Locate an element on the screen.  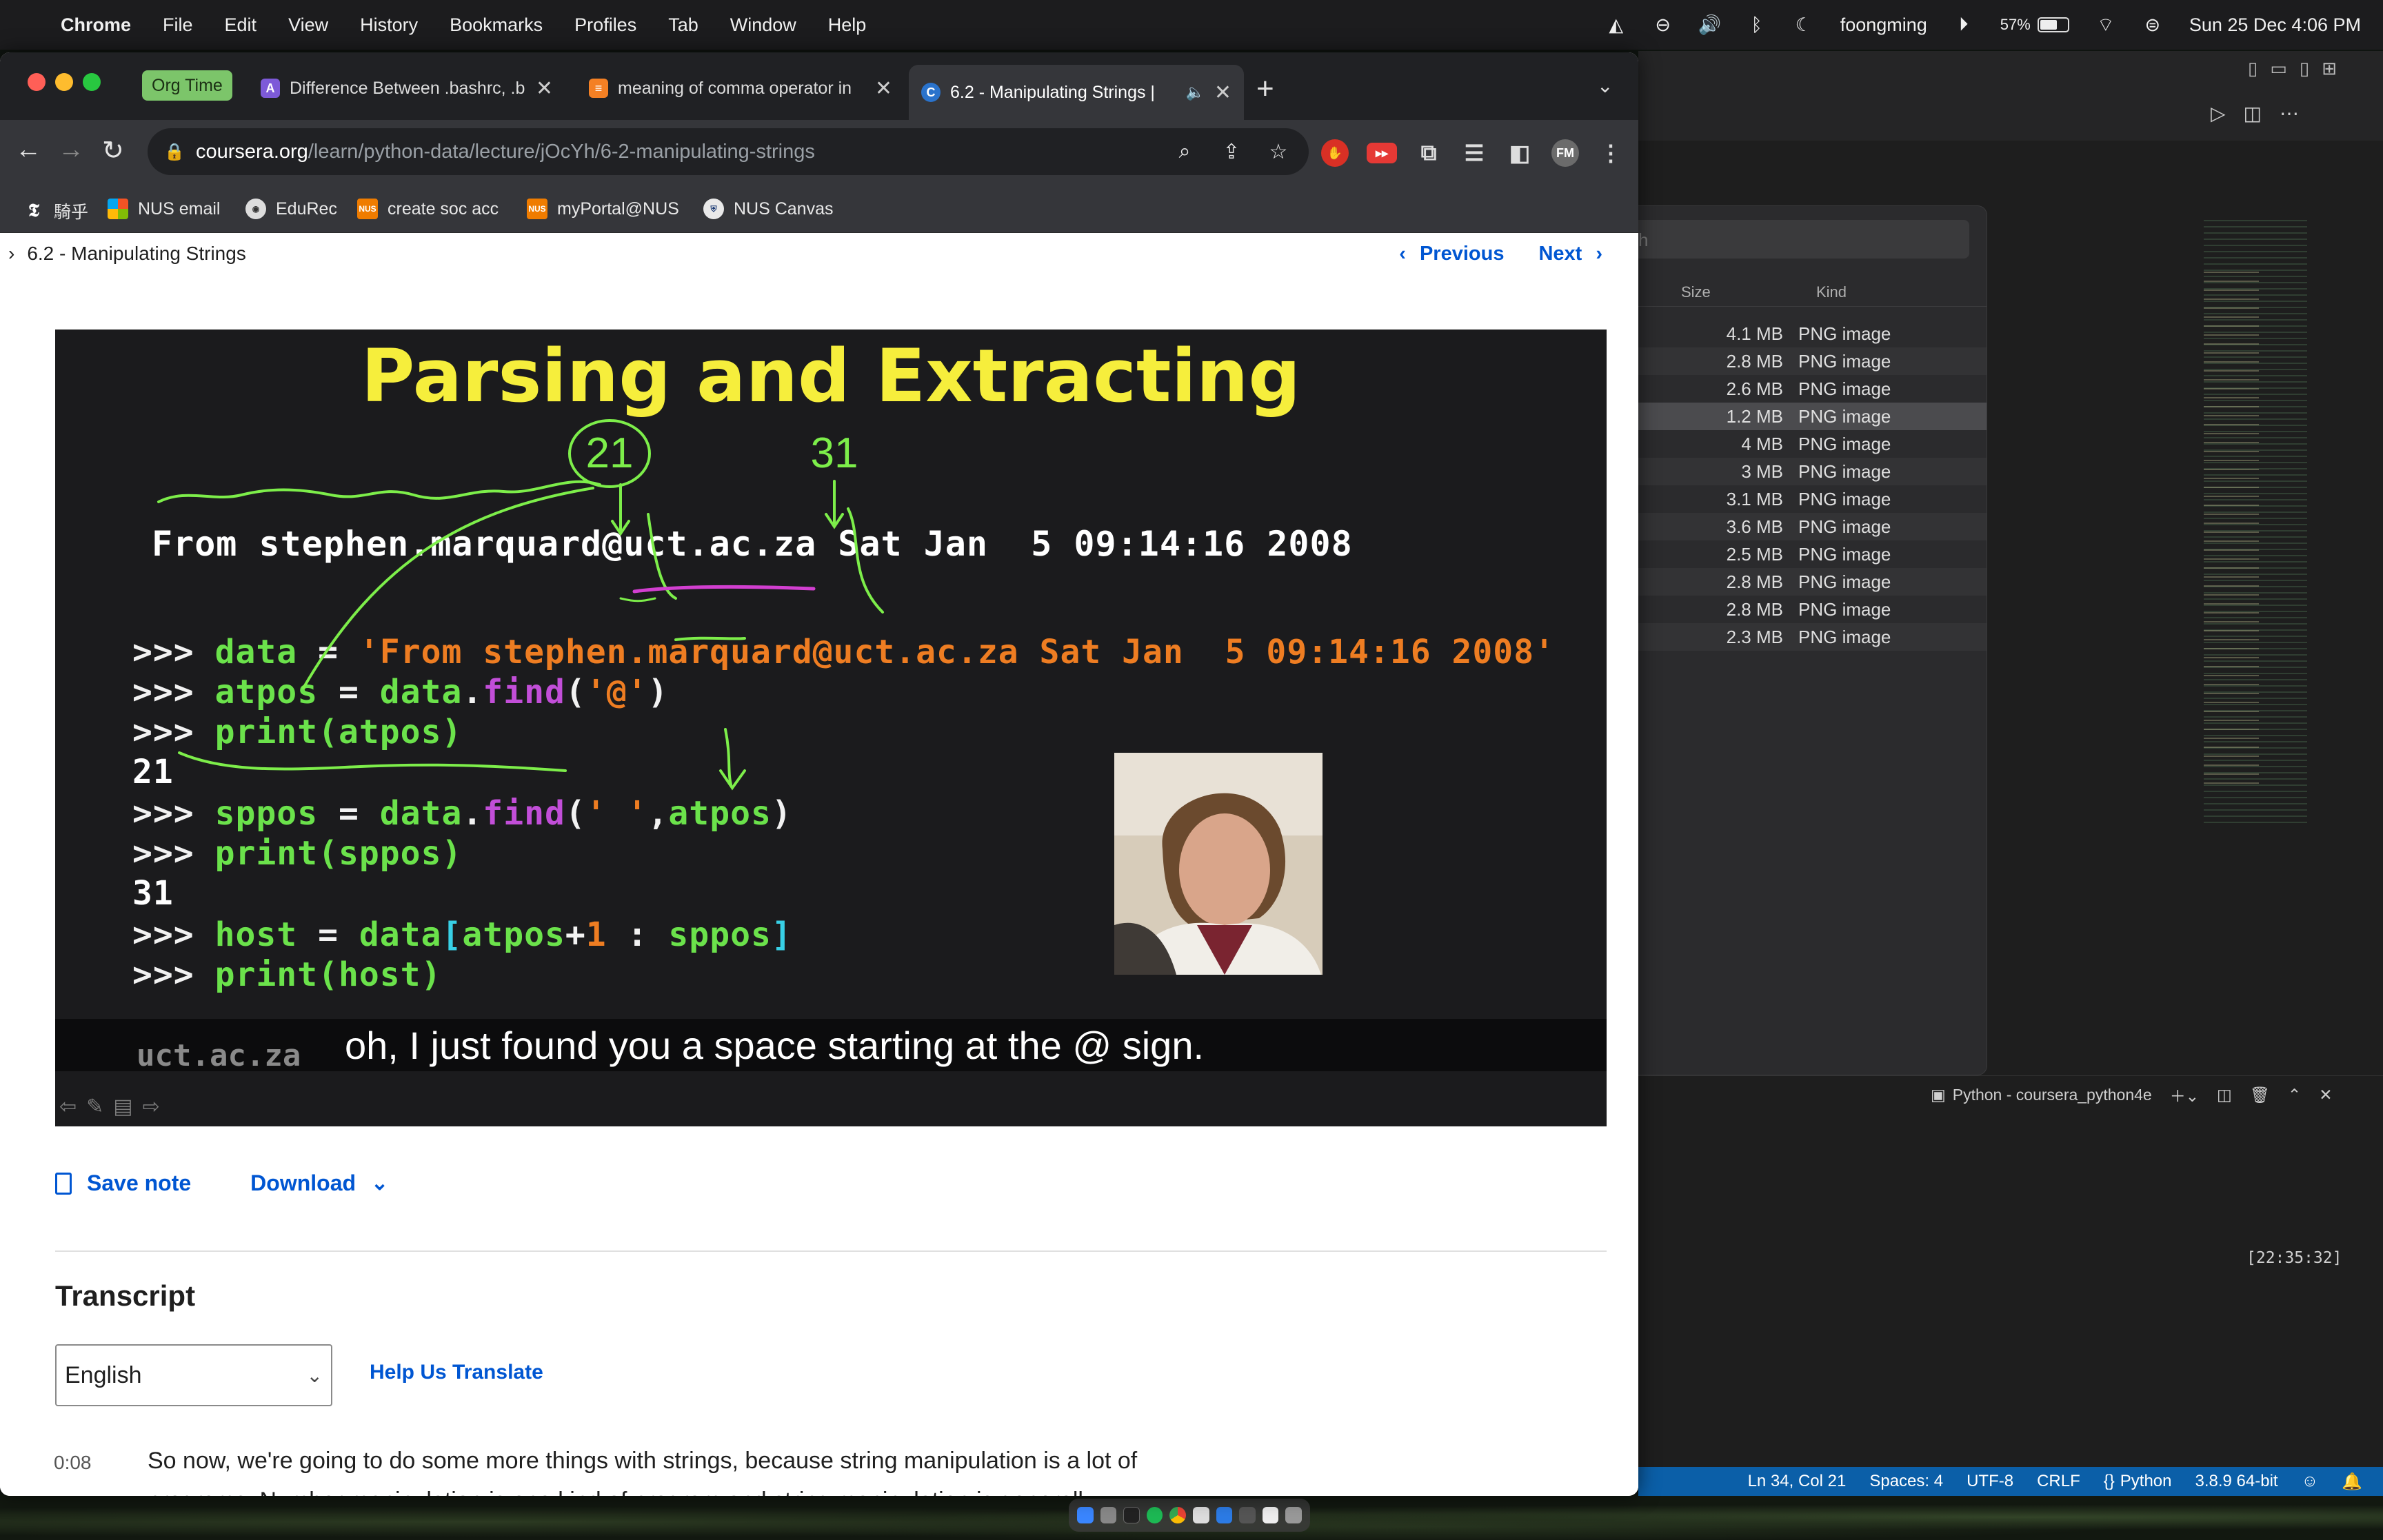
finder-file-row: 2.6 MB PNG image is located at coordinates (1812, 389).